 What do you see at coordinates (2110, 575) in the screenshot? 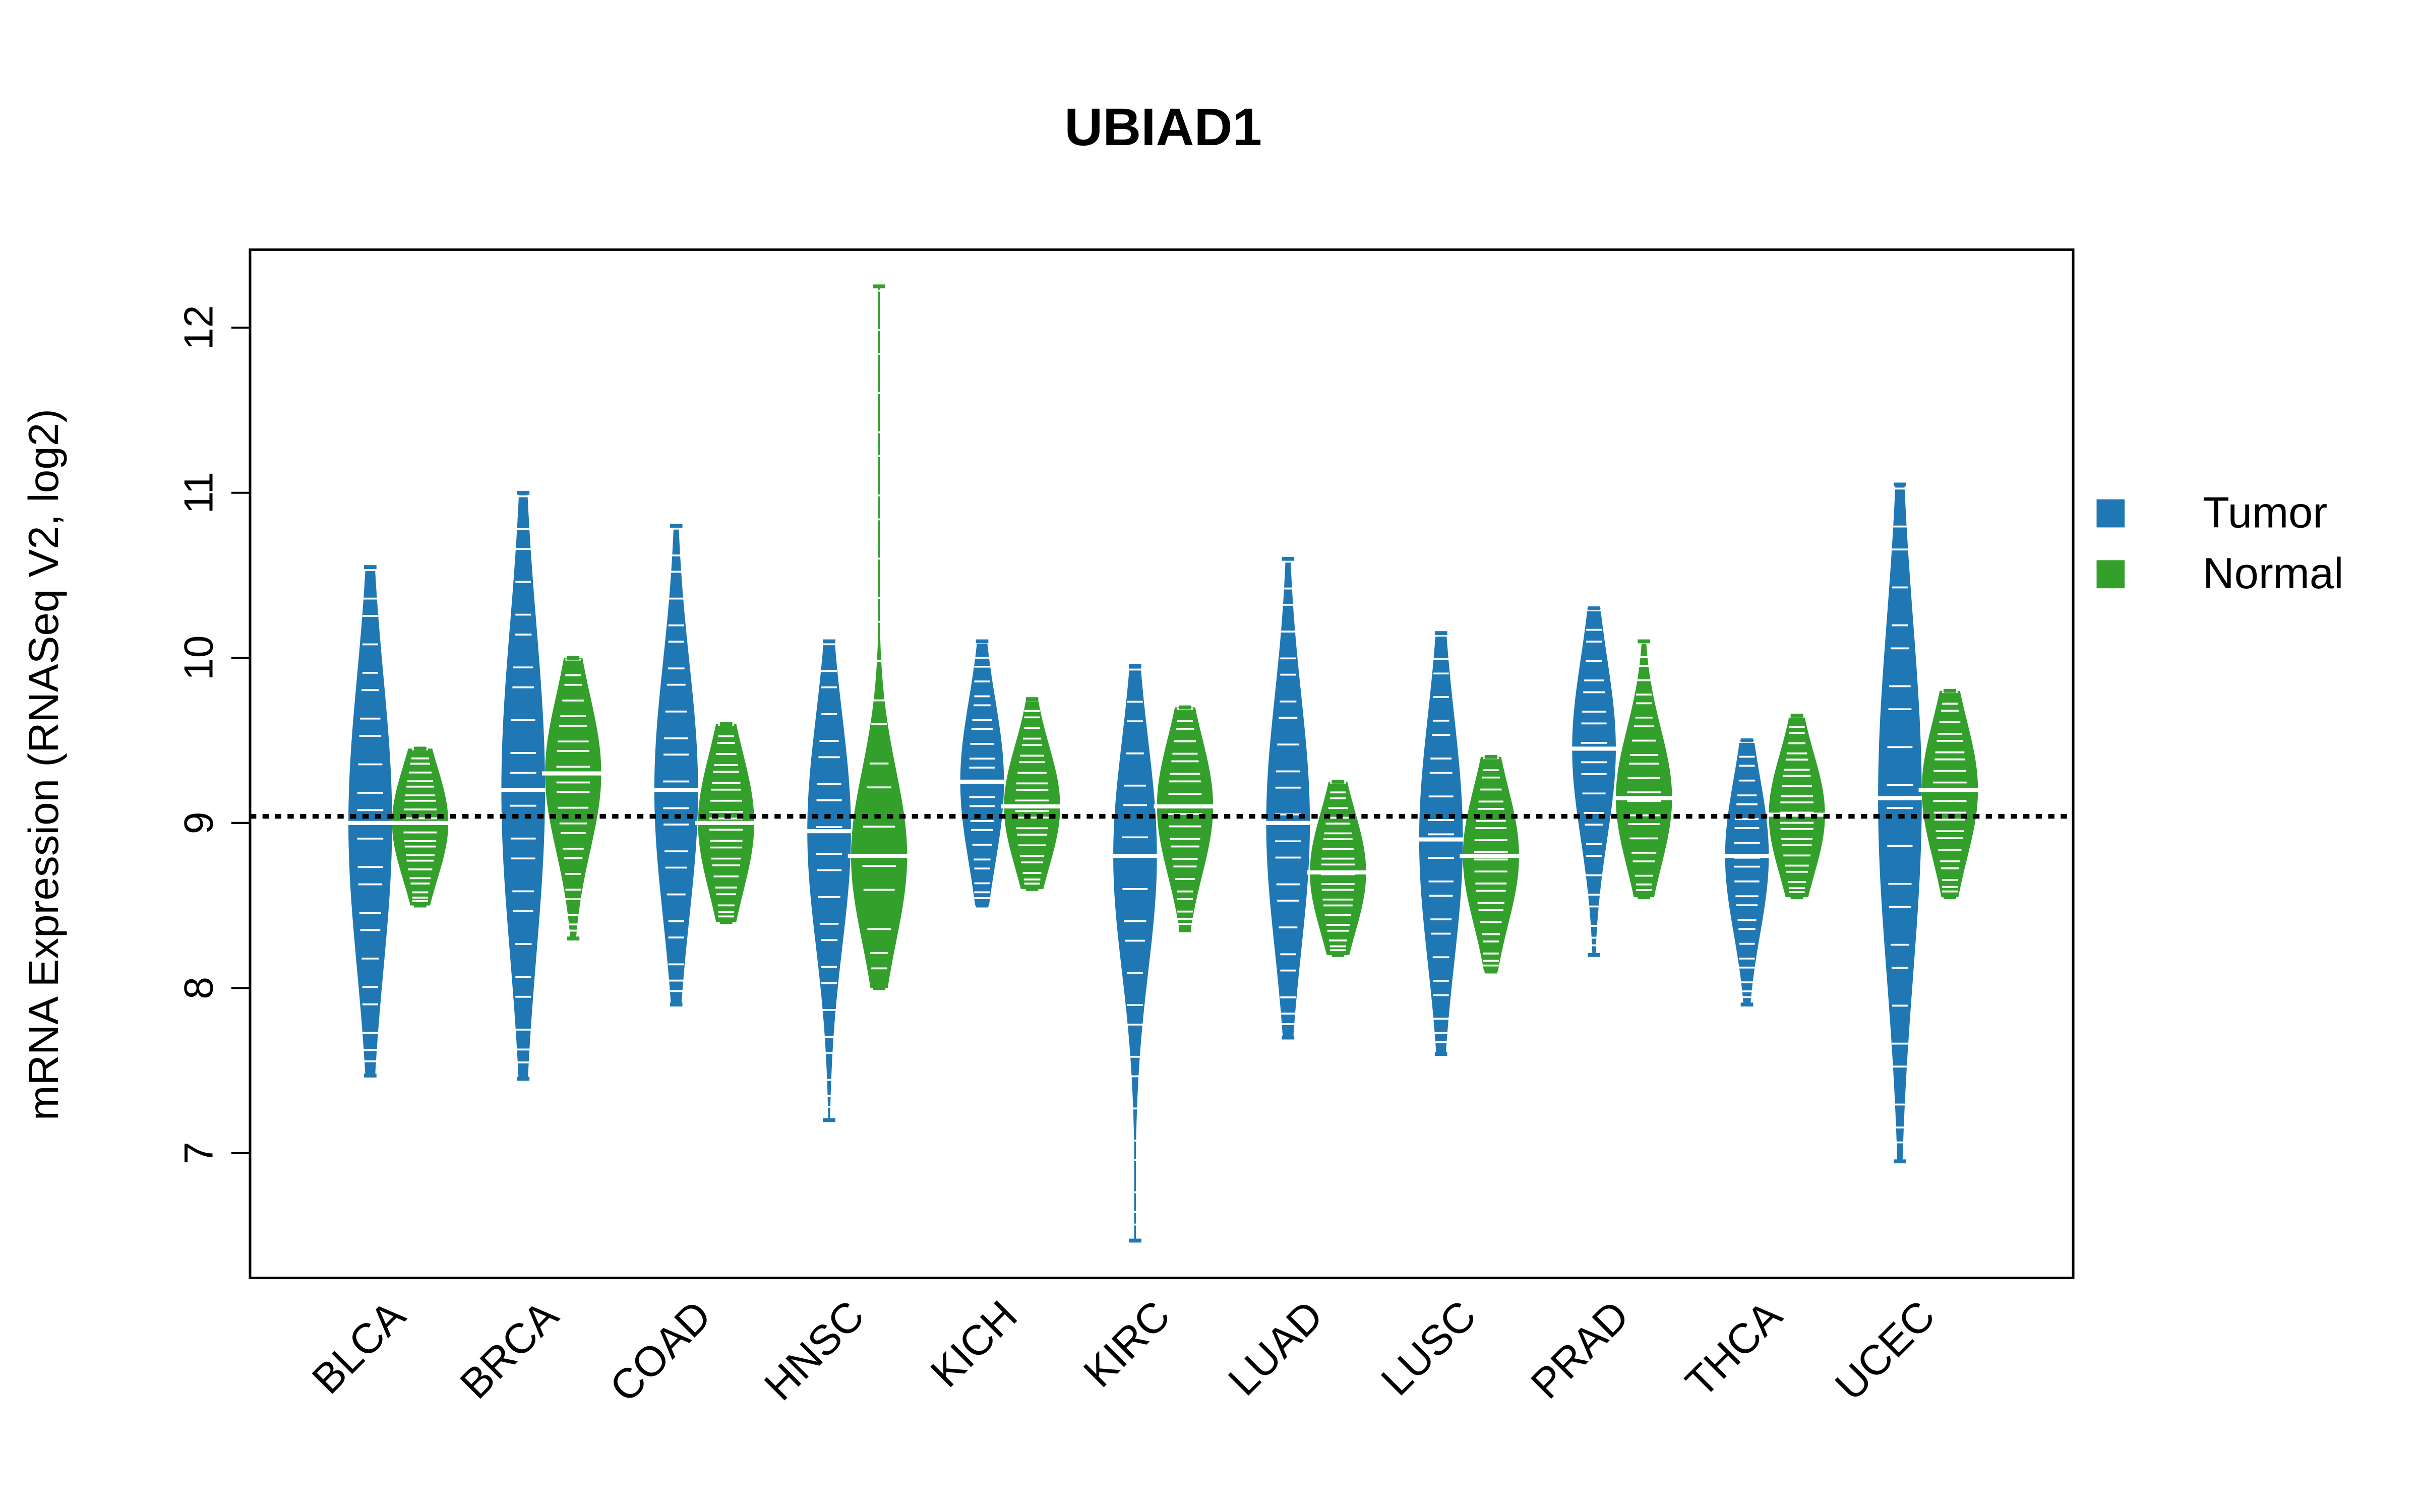
I see `legend-swatch-normal` at bounding box center [2110, 575].